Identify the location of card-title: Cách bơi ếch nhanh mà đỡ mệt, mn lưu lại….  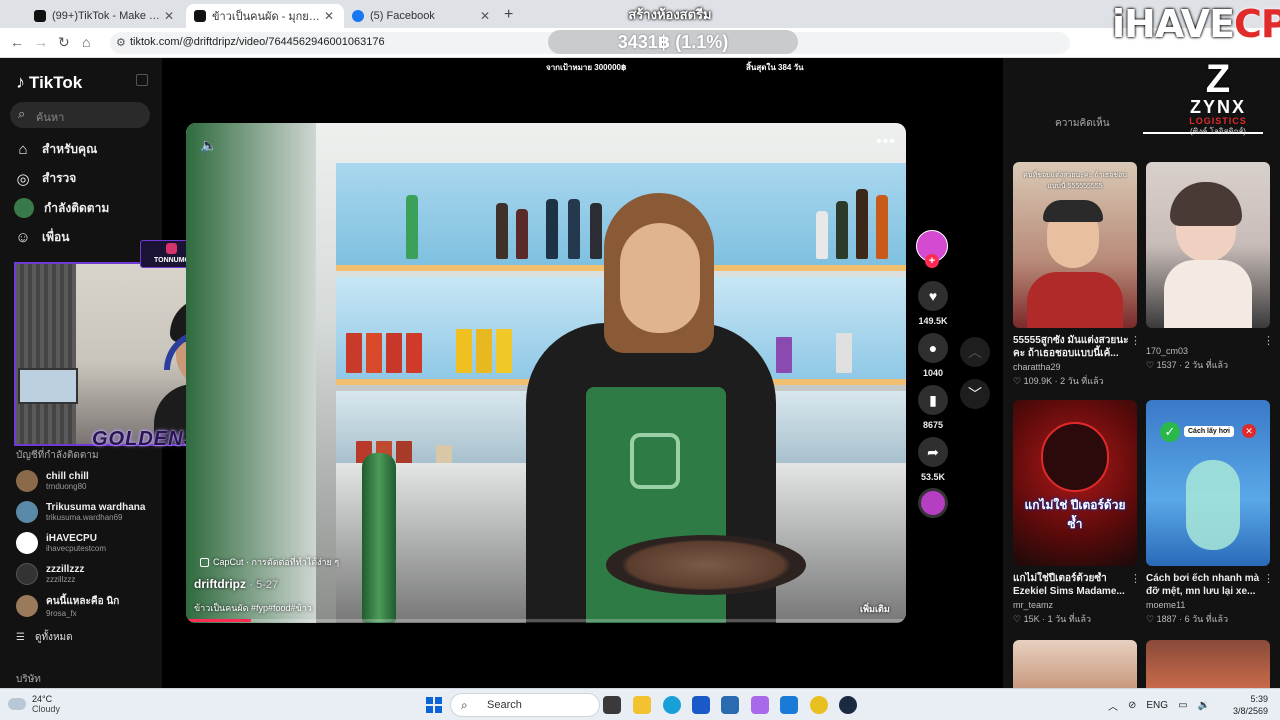
(1203, 585).